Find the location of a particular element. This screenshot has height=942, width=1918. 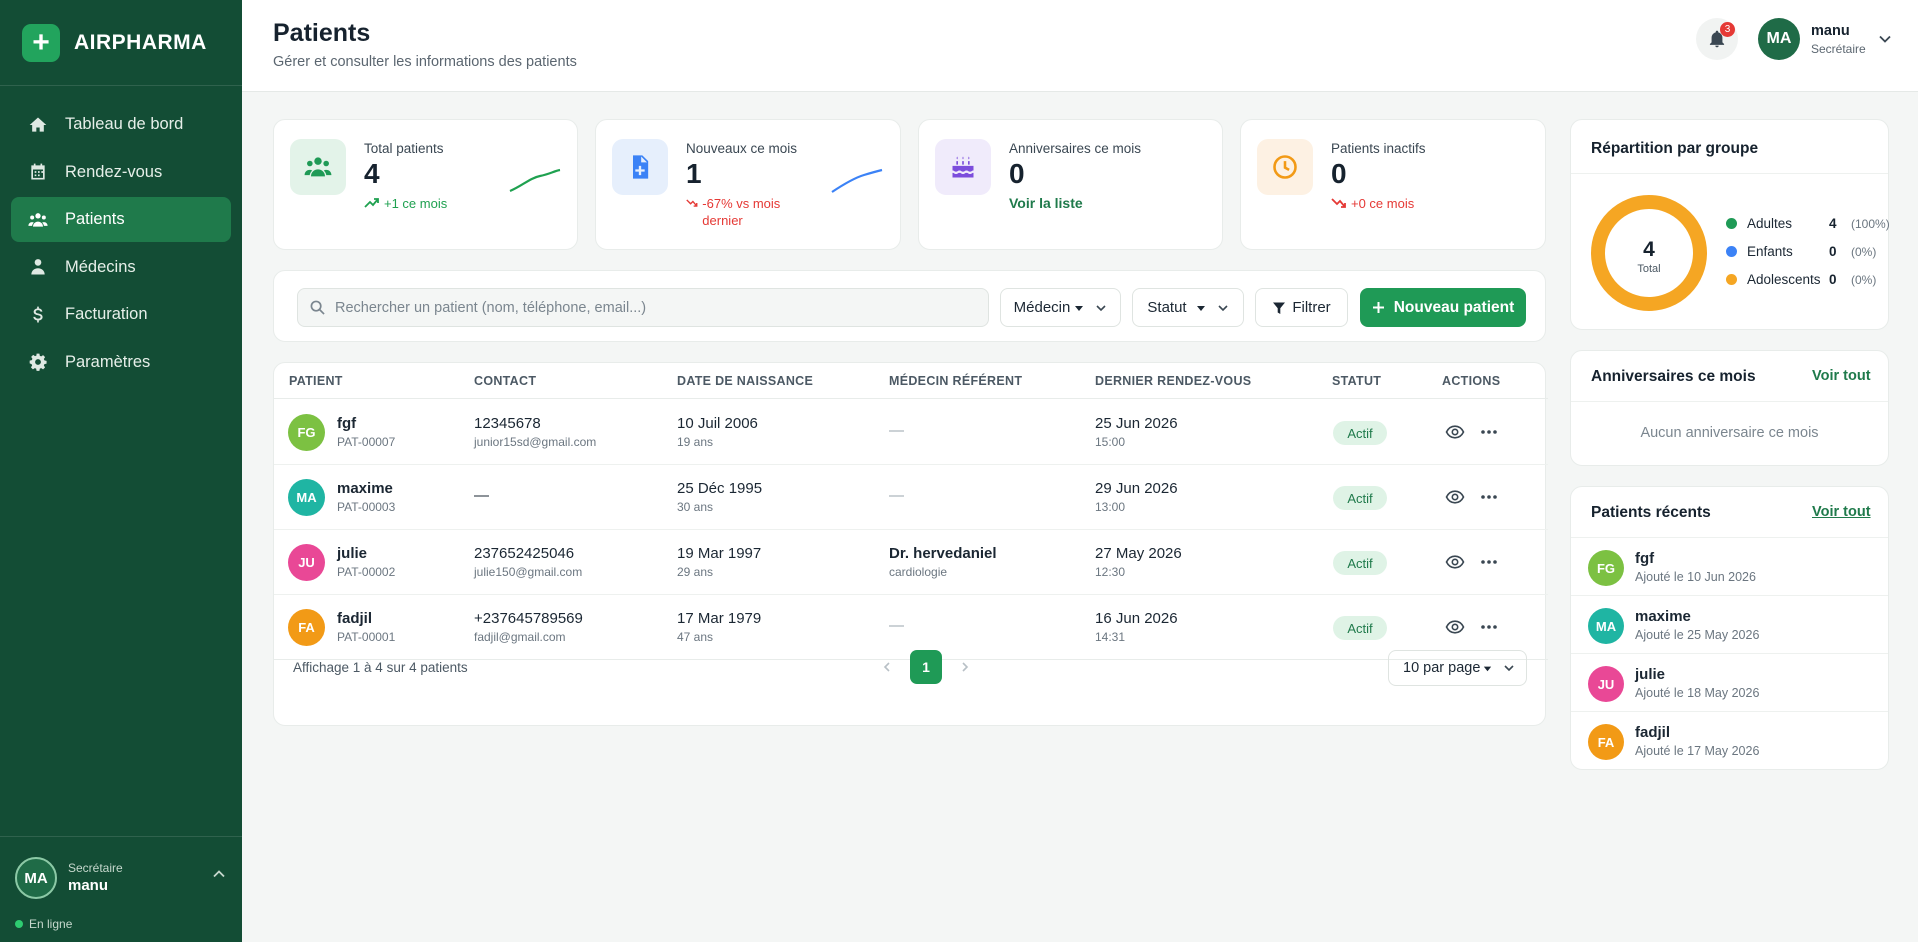

legend-value: 0 is located at coordinates (1833, 251).